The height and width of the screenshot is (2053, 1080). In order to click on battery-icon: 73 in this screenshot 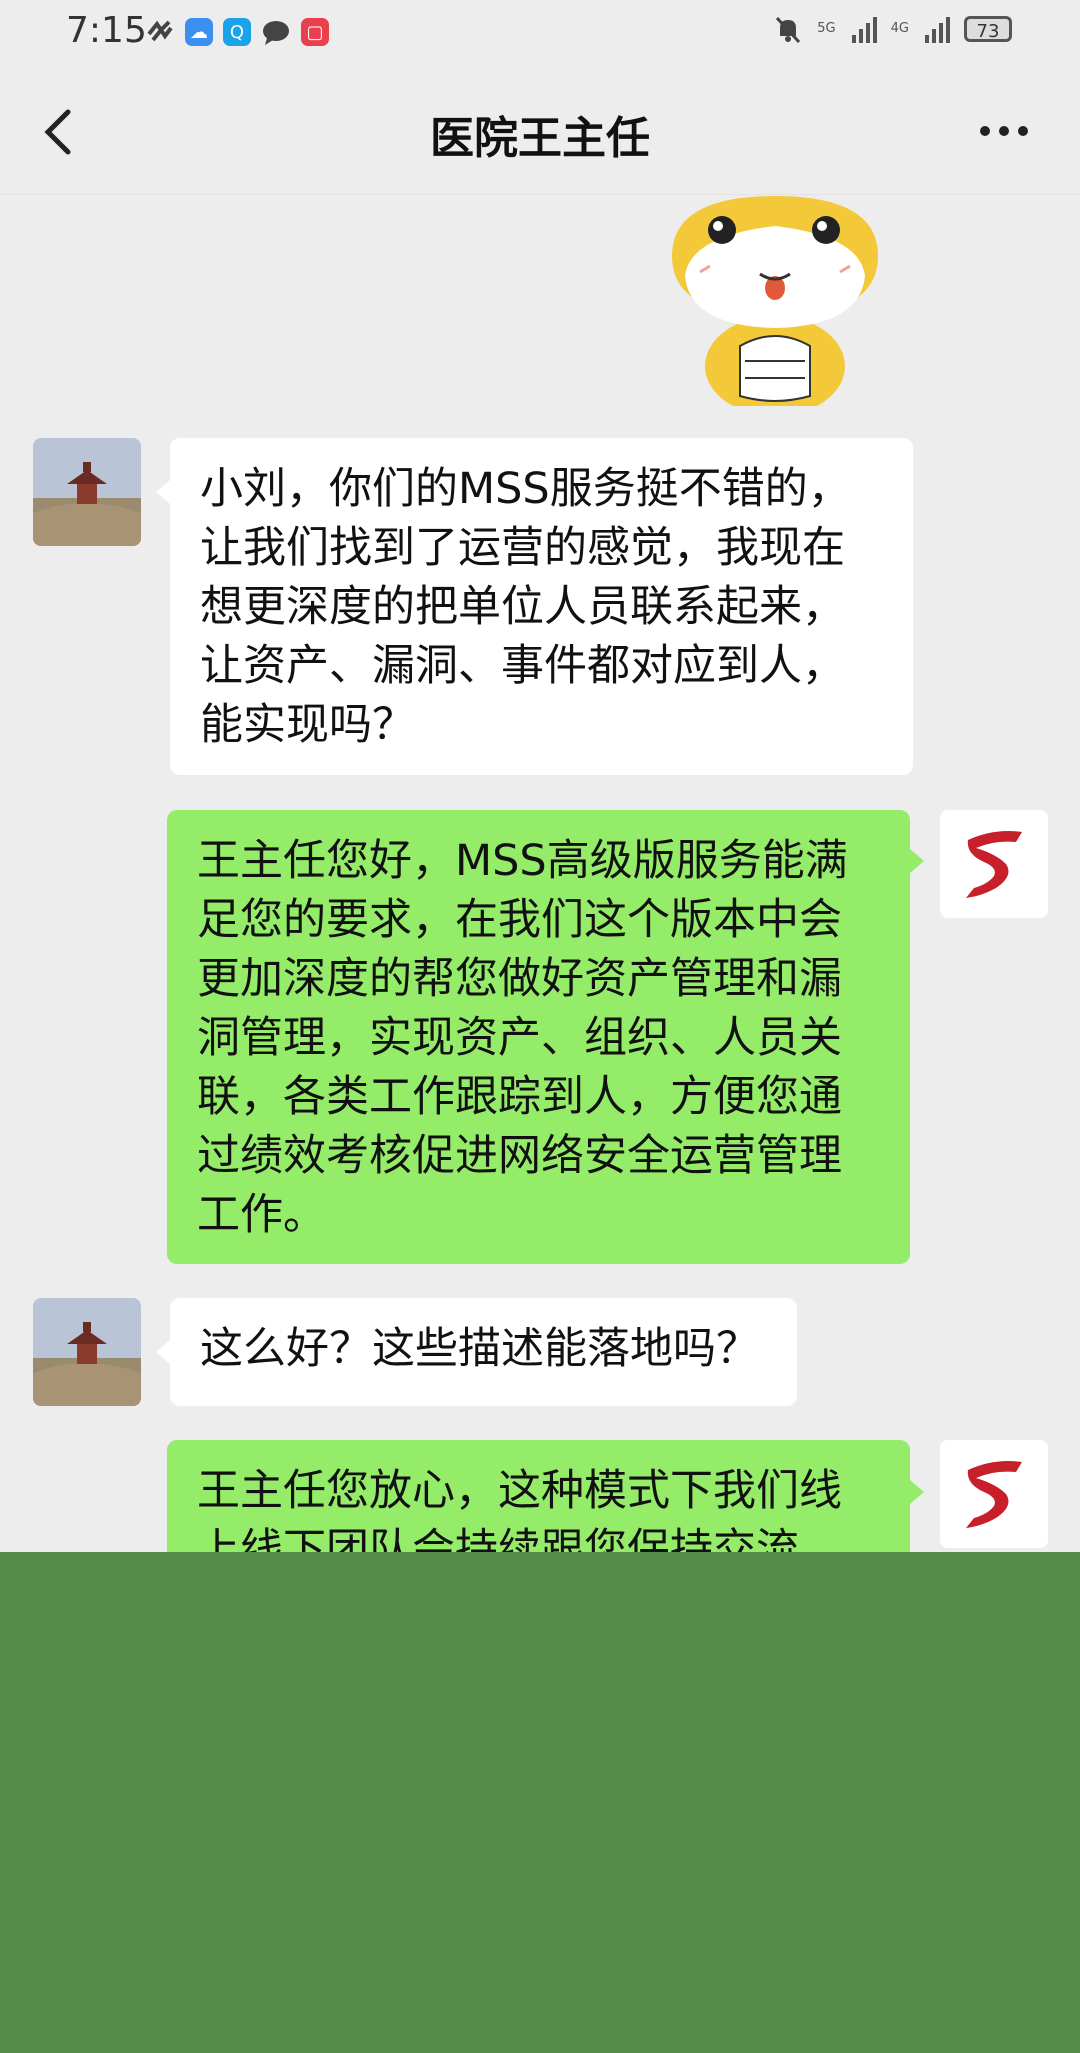, I will do `click(988, 29)`.